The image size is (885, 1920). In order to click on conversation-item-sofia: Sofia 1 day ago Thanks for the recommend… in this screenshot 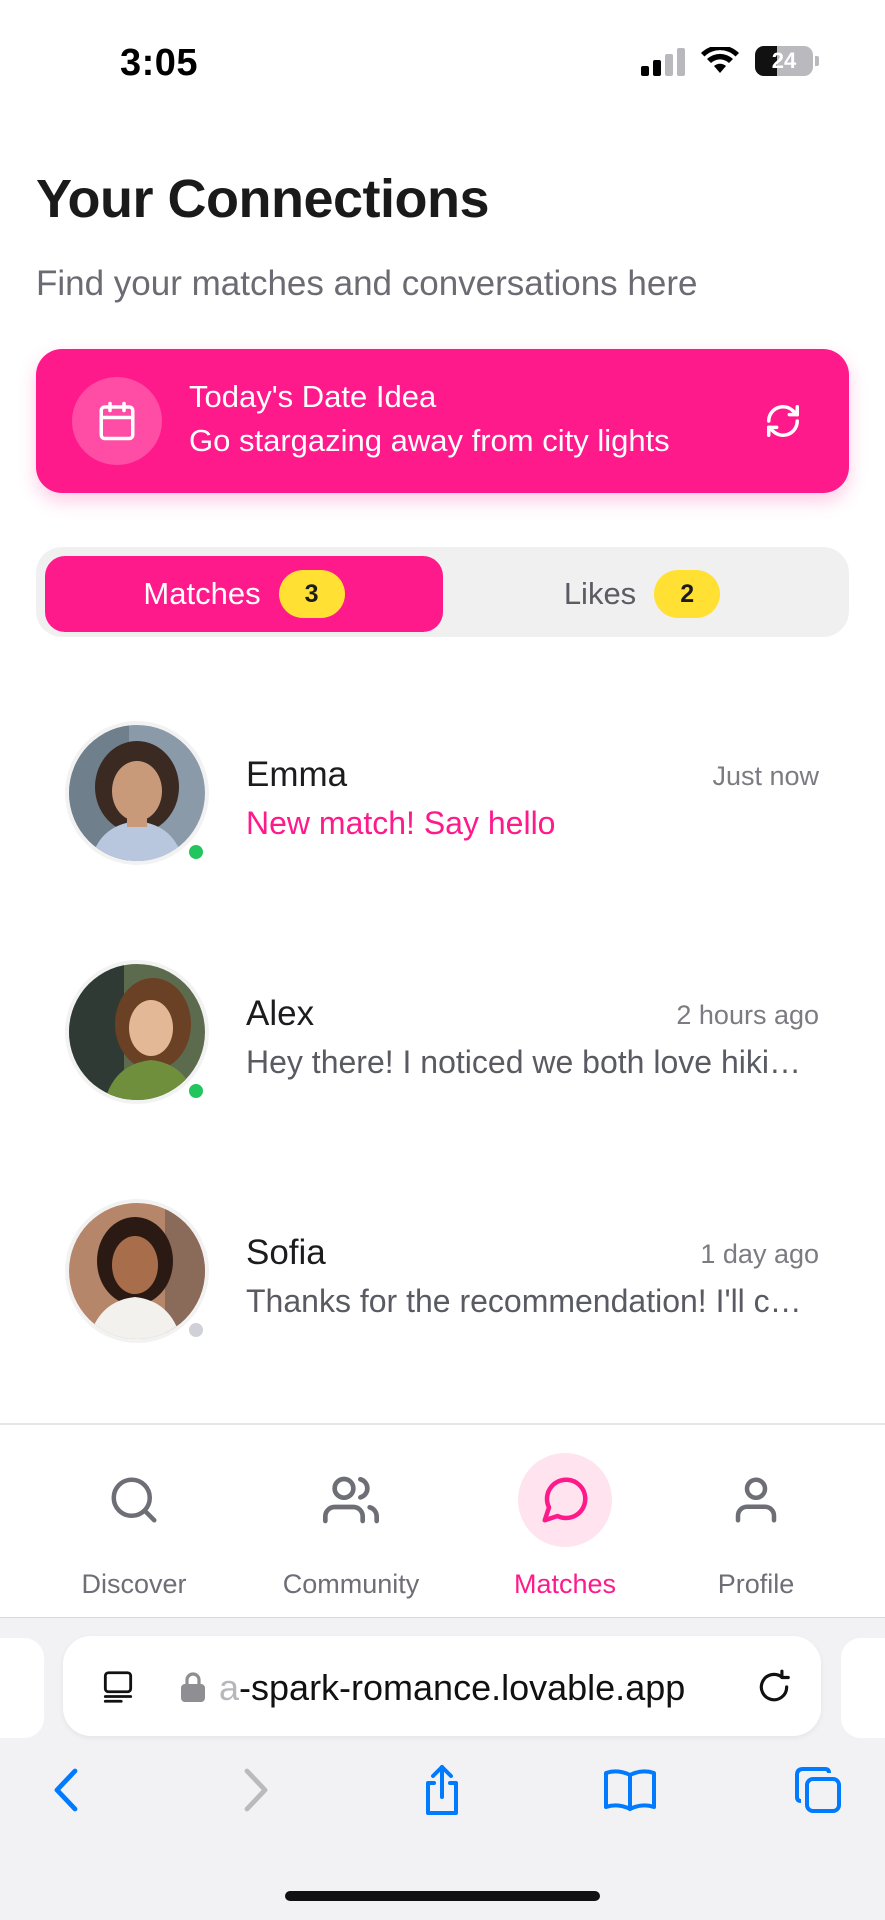, I will do `click(442, 1293)`.